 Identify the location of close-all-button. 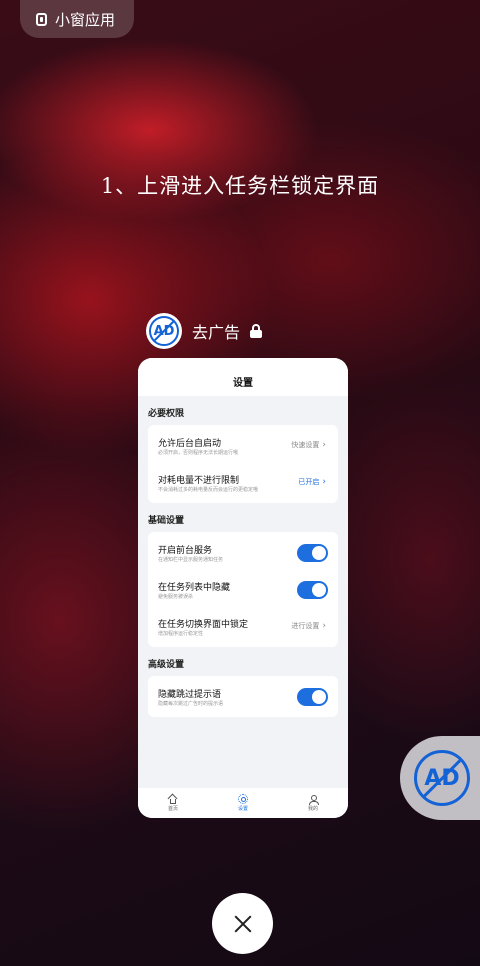
(242, 923).